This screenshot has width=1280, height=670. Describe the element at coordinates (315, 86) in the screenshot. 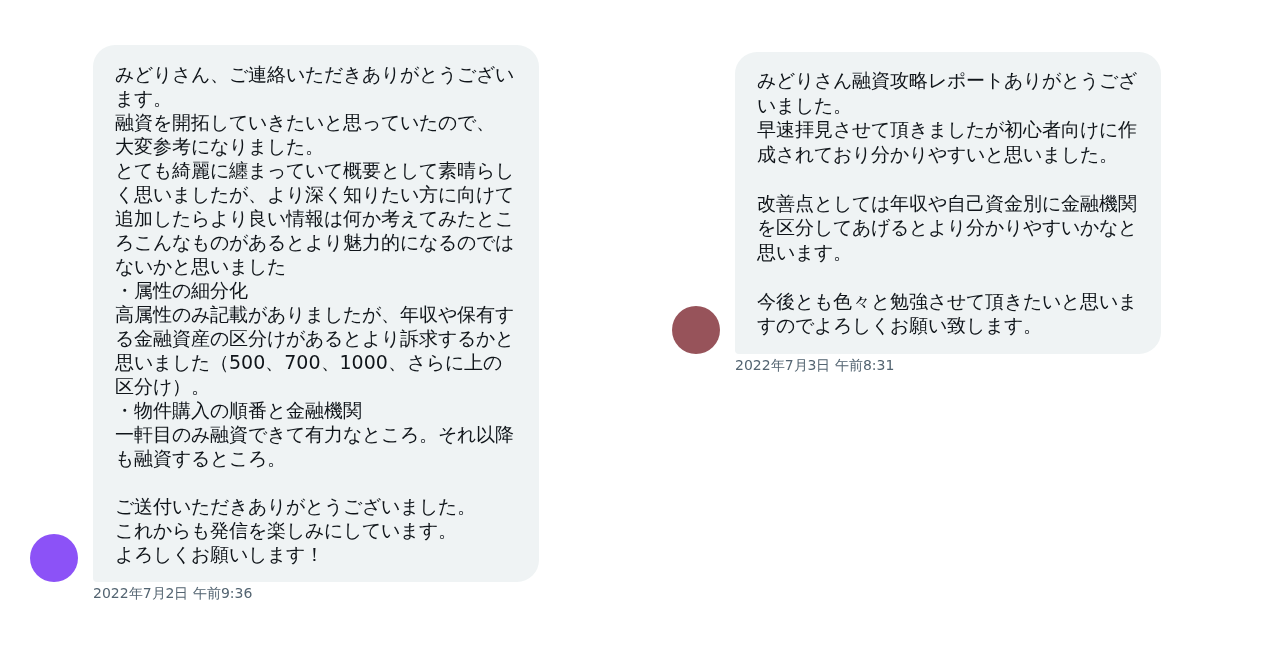

I see `message-text: みどりさん、ご連絡いただきありがとうございます。` at that location.